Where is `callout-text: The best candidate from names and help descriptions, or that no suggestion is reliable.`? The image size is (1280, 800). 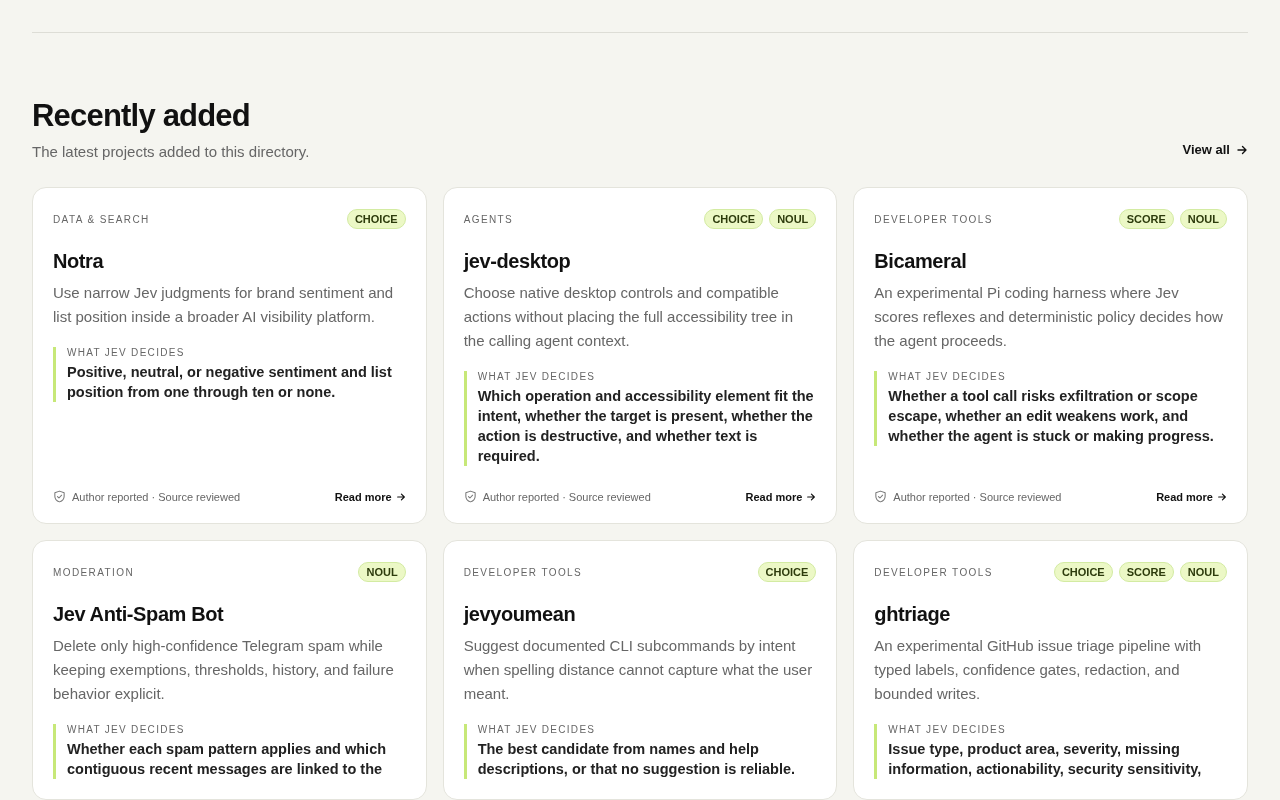
callout-text: The best candidate from names and help descriptions, or that no suggestion is reliable. is located at coordinates (637, 759).